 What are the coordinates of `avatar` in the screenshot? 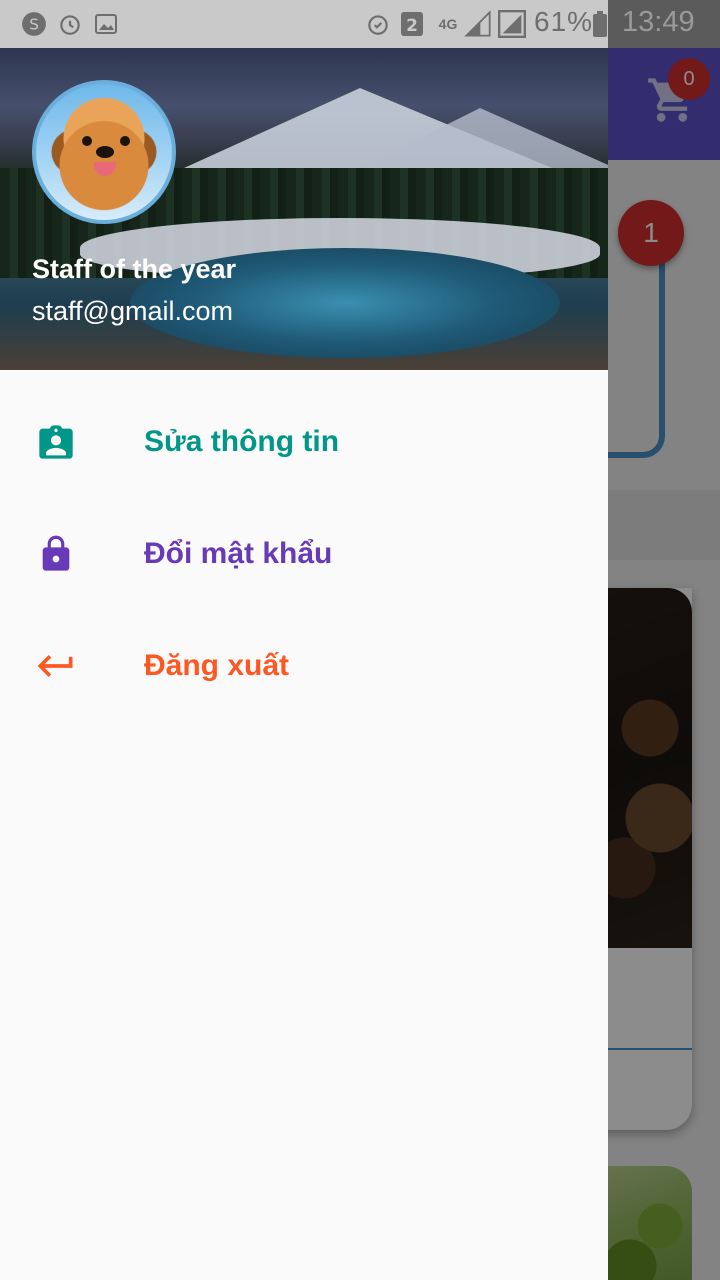 It's located at (104, 152).